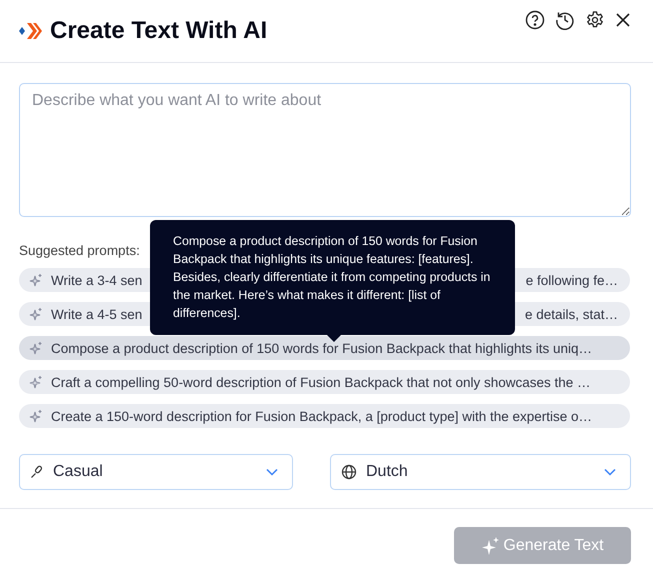  Describe the element at coordinates (535, 20) in the screenshot. I see `help-icon` at that location.